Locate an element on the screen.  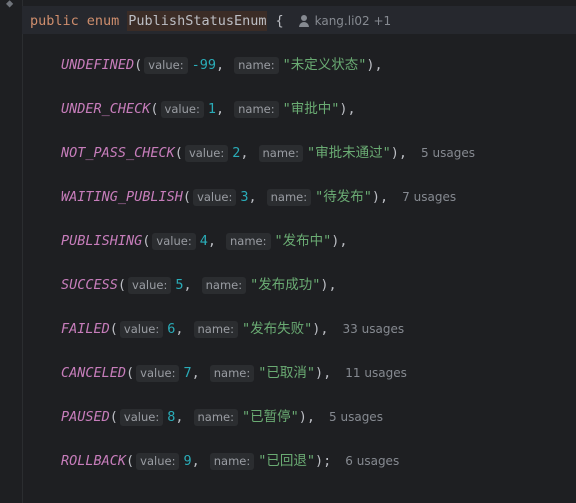
enum-constant-line-success: SUCCESS(value: 5, name: "发布成功"), is located at coordinates (199, 285).